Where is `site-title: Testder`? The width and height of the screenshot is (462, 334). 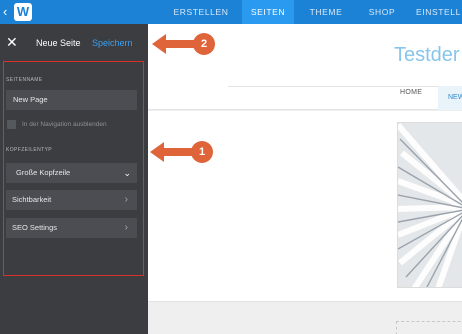 site-title: Testder is located at coordinates (427, 55).